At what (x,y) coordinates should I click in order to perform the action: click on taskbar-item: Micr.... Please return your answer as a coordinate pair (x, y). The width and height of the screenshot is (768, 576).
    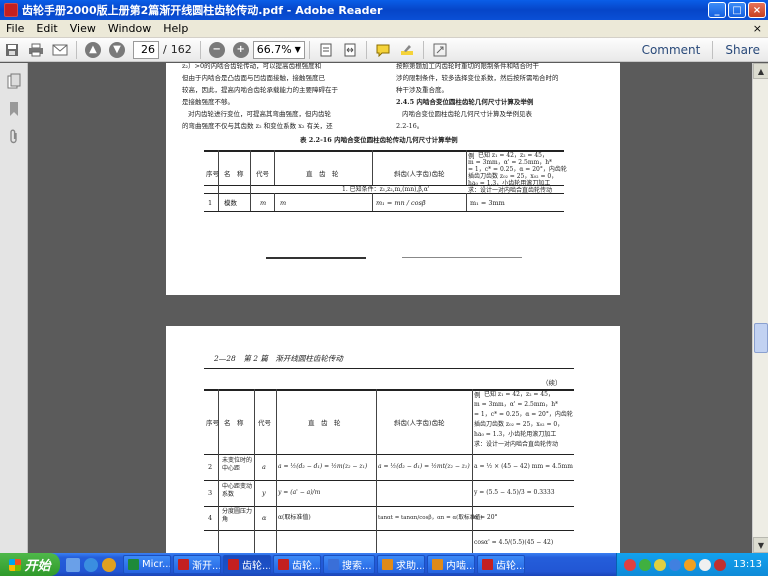
    Looking at the image, I should click on (147, 564).